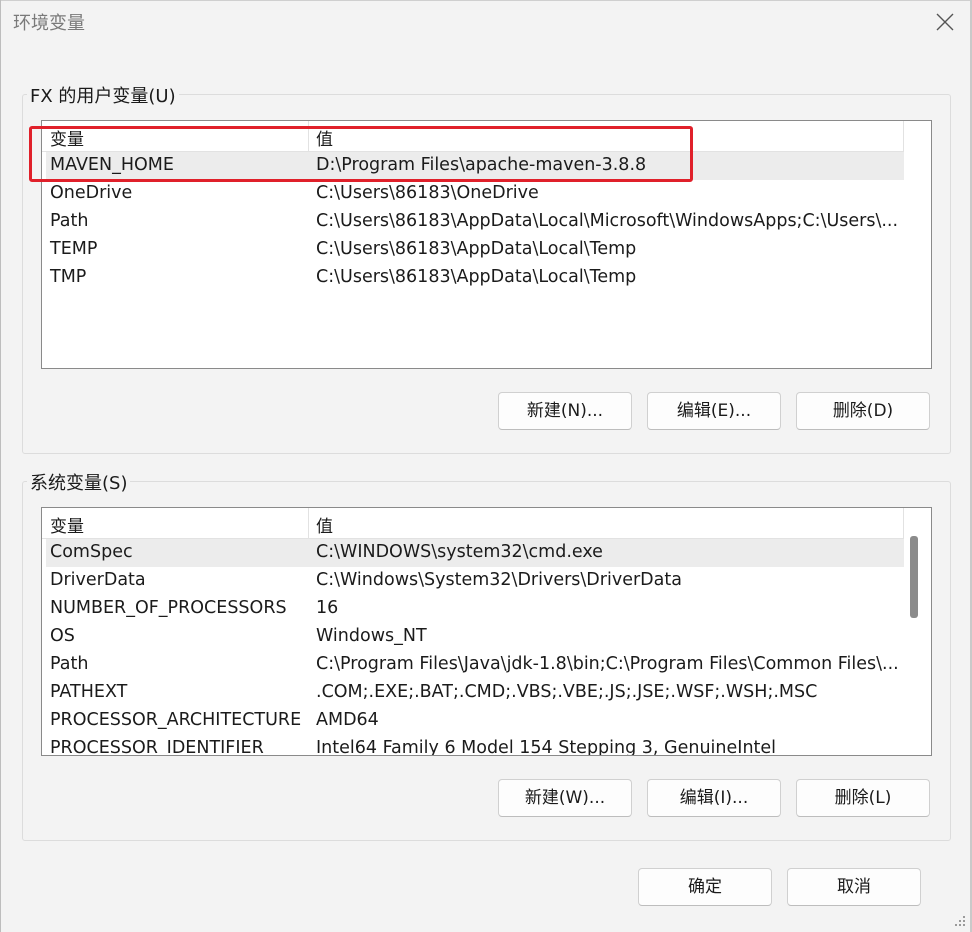 Image resolution: width=972 pixels, height=932 pixels. I want to click on window-title: 环境变量, so click(49, 23).